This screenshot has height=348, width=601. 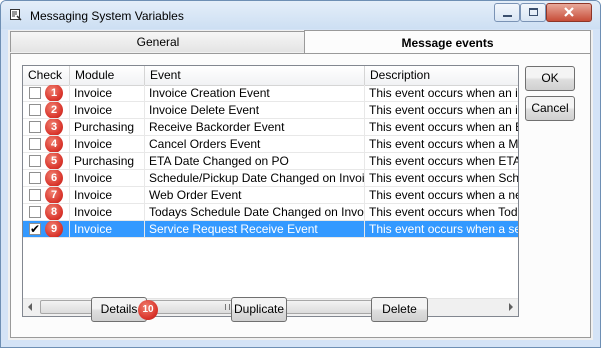 I want to click on callout-badge: 10, so click(x=148, y=310).